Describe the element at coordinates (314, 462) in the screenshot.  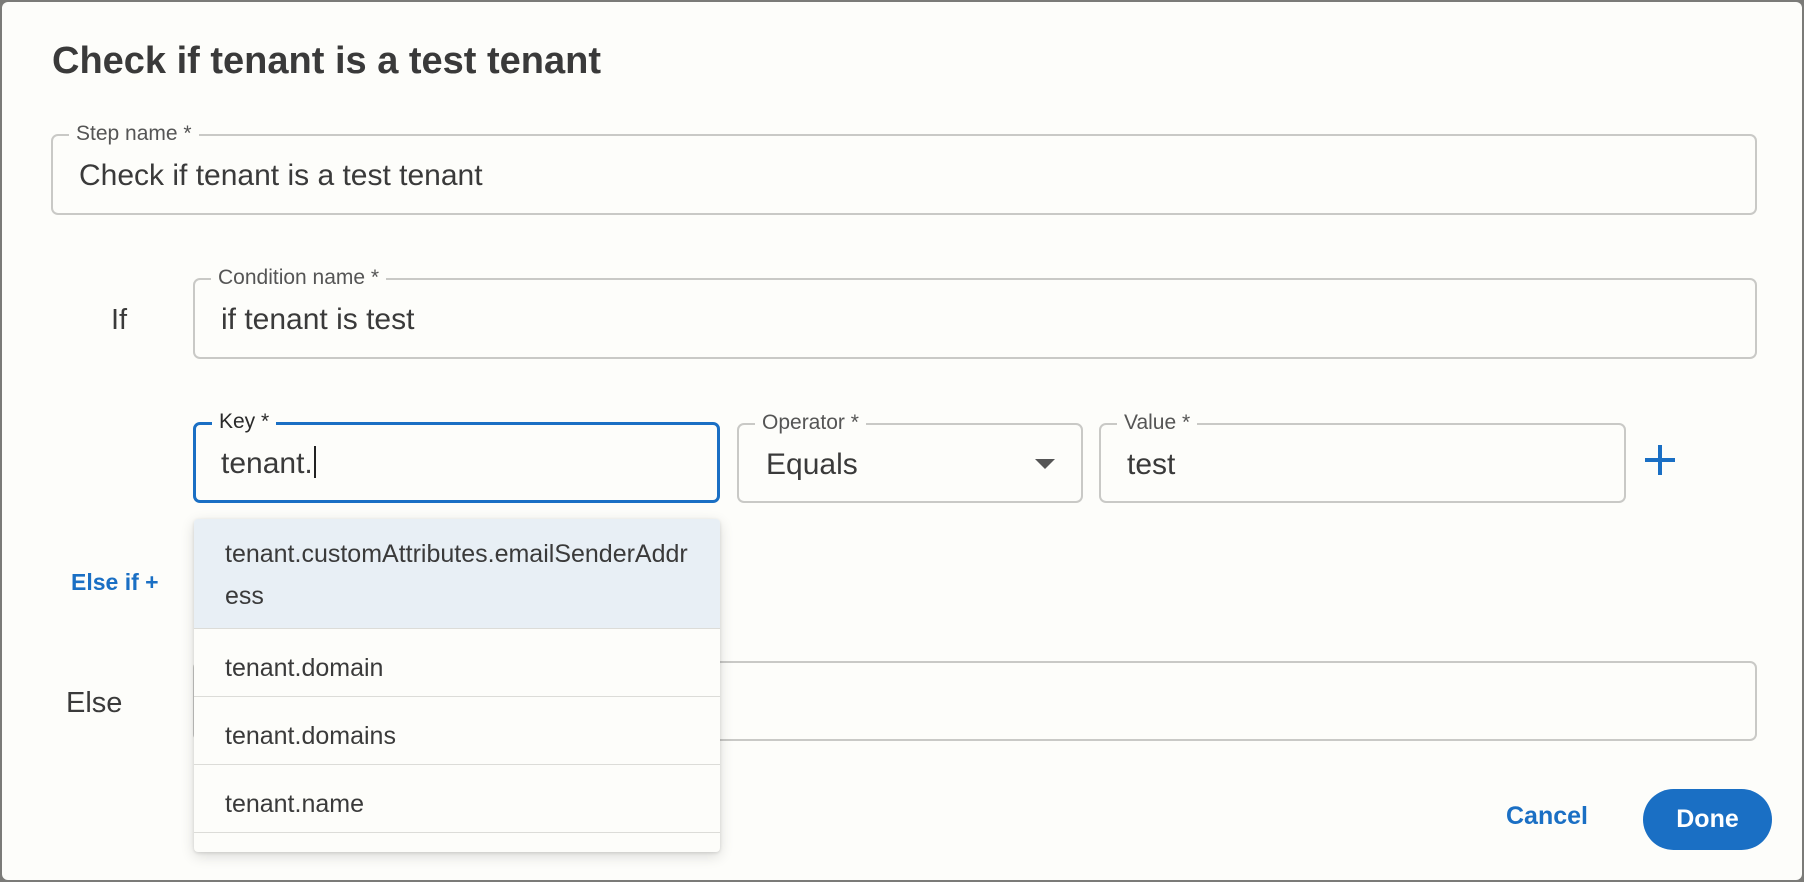
I see `text-caret` at that location.